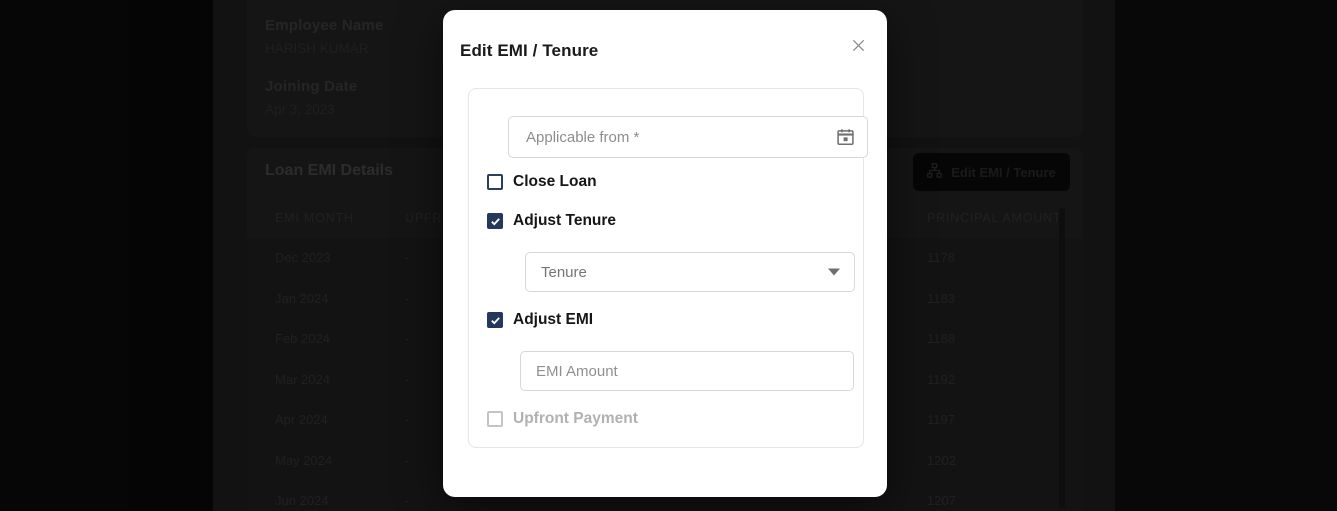  What do you see at coordinates (858, 45) in the screenshot?
I see `close-icon` at bounding box center [858, 45].